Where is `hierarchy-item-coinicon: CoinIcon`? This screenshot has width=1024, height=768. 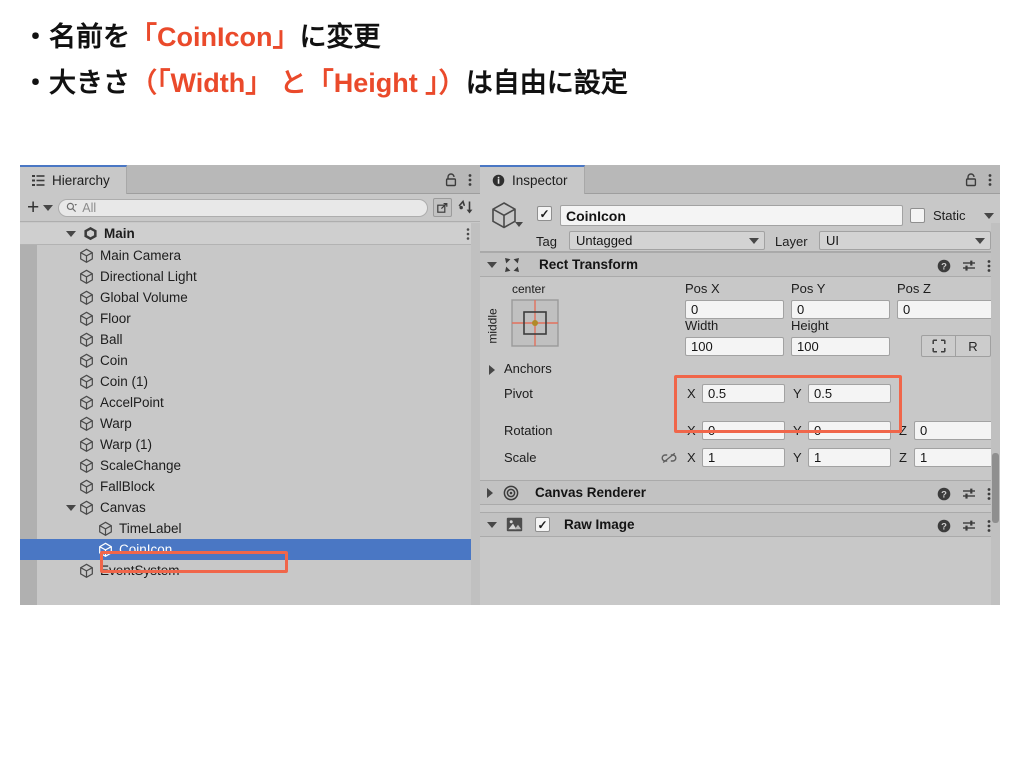 hierarchy-item-coinicon: CoinIcon is located at coordinates (250, 549).